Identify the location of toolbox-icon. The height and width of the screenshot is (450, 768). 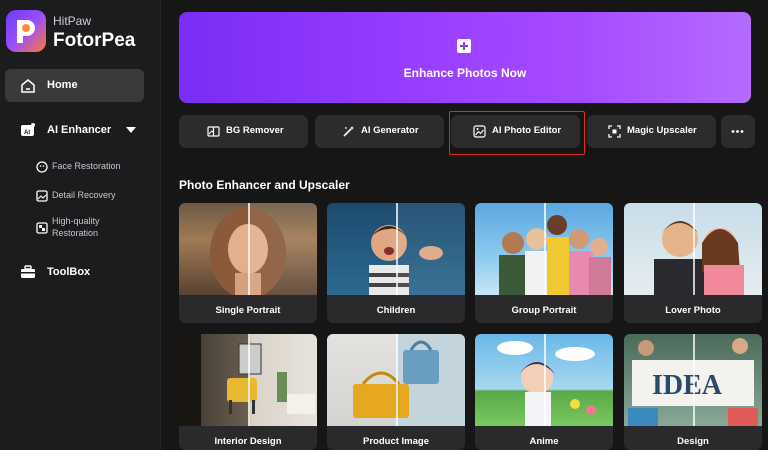
(28, 271).